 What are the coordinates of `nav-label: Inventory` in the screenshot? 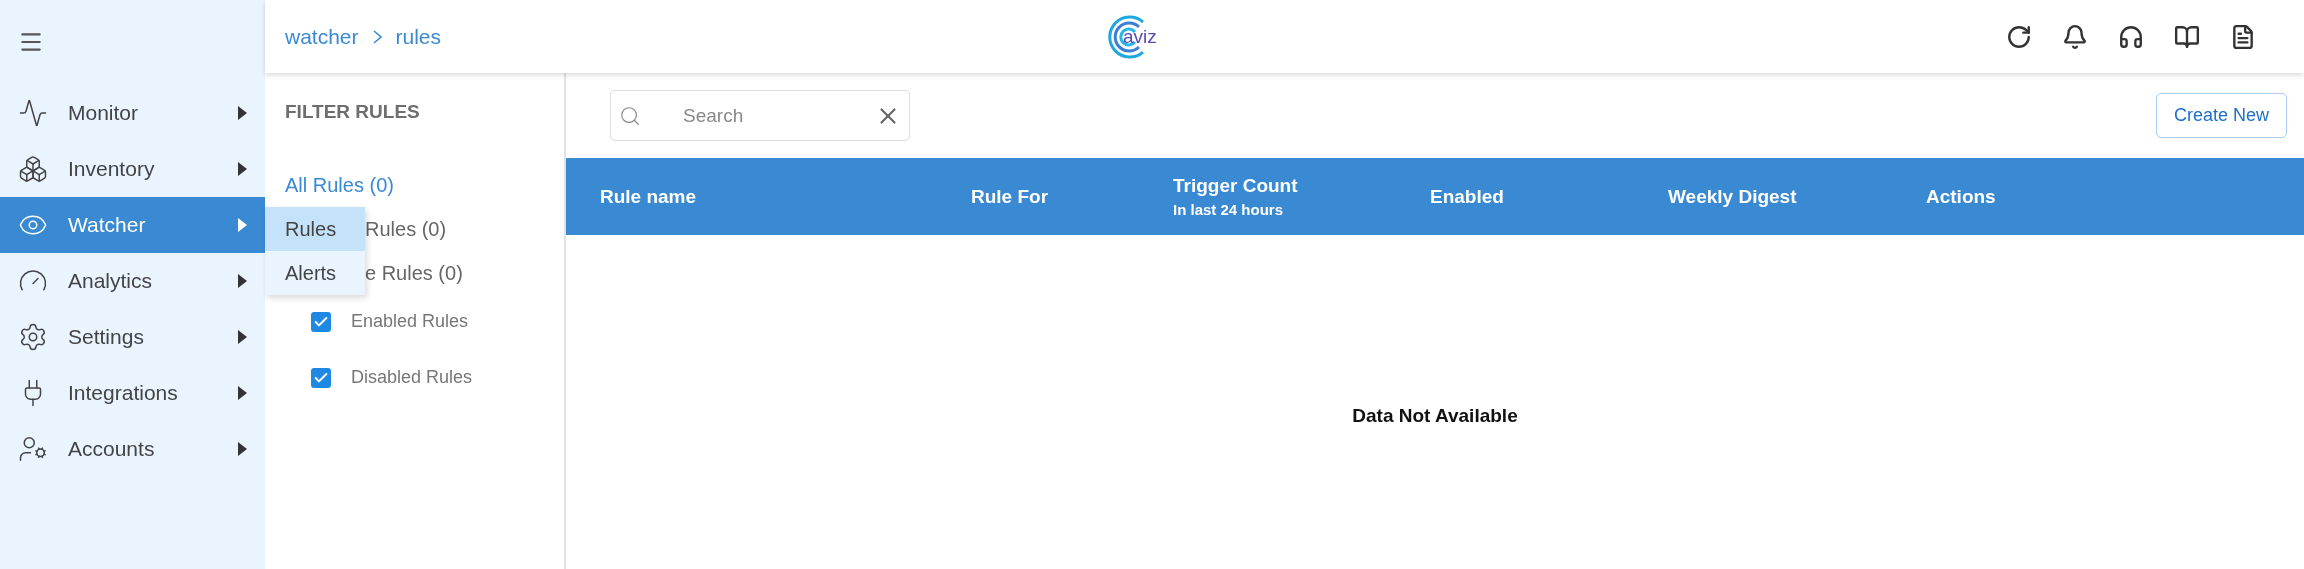 It's located at (112, 169).